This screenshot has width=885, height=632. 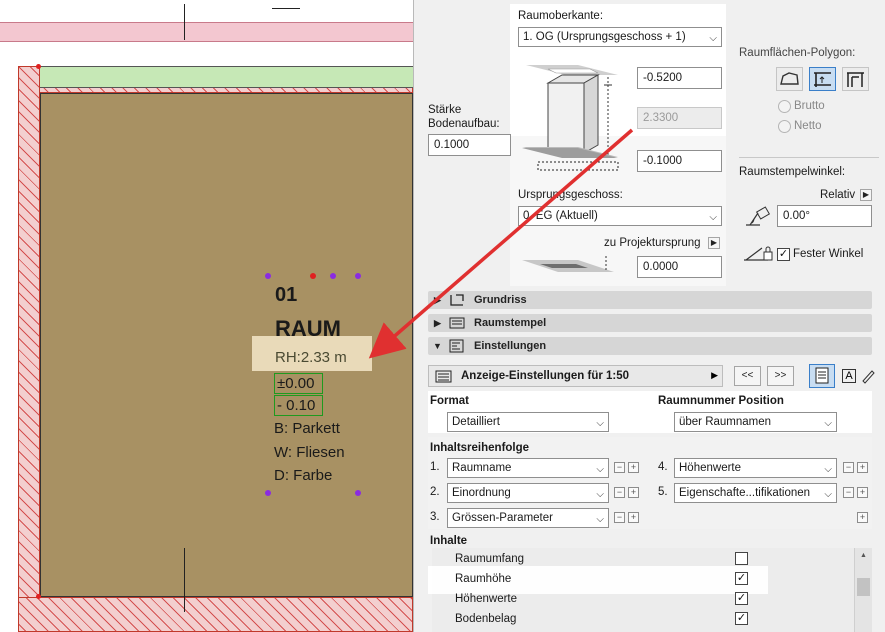 I want to click on pencil-icon, so click(x=868, y=376).